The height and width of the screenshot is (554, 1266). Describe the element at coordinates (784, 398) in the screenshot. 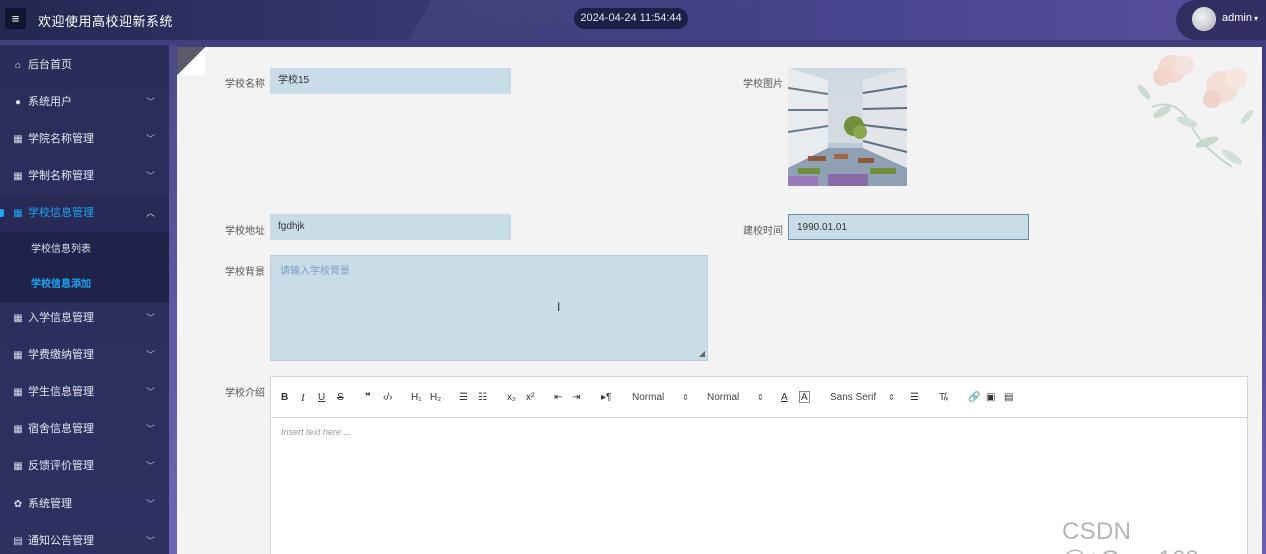

I see `font-color-icon: A` at that location.